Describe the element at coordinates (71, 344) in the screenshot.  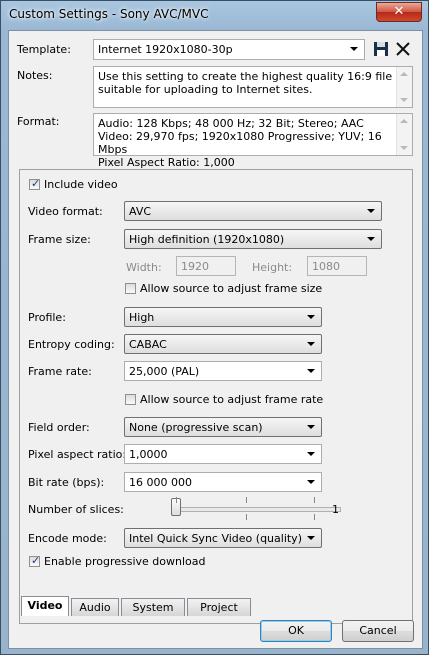
I see `entropy-label: Entropy coding:` at that location.